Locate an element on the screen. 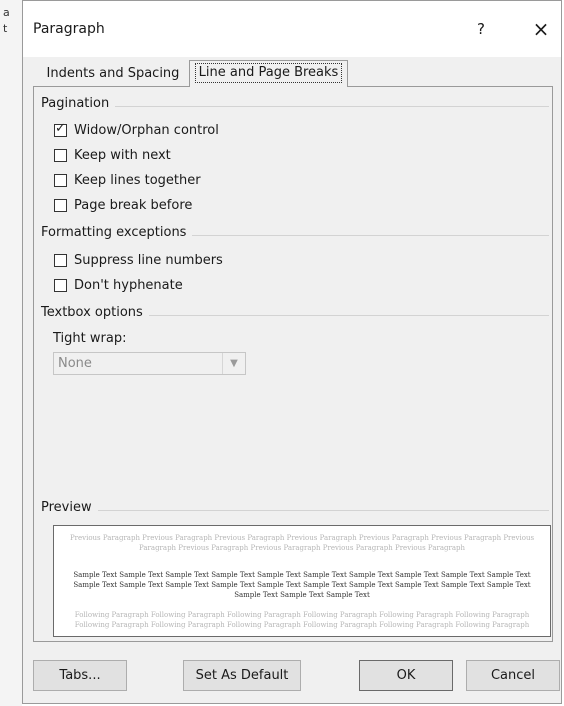  checkmark-icon: ✓ is located at coordinates (60, 128).